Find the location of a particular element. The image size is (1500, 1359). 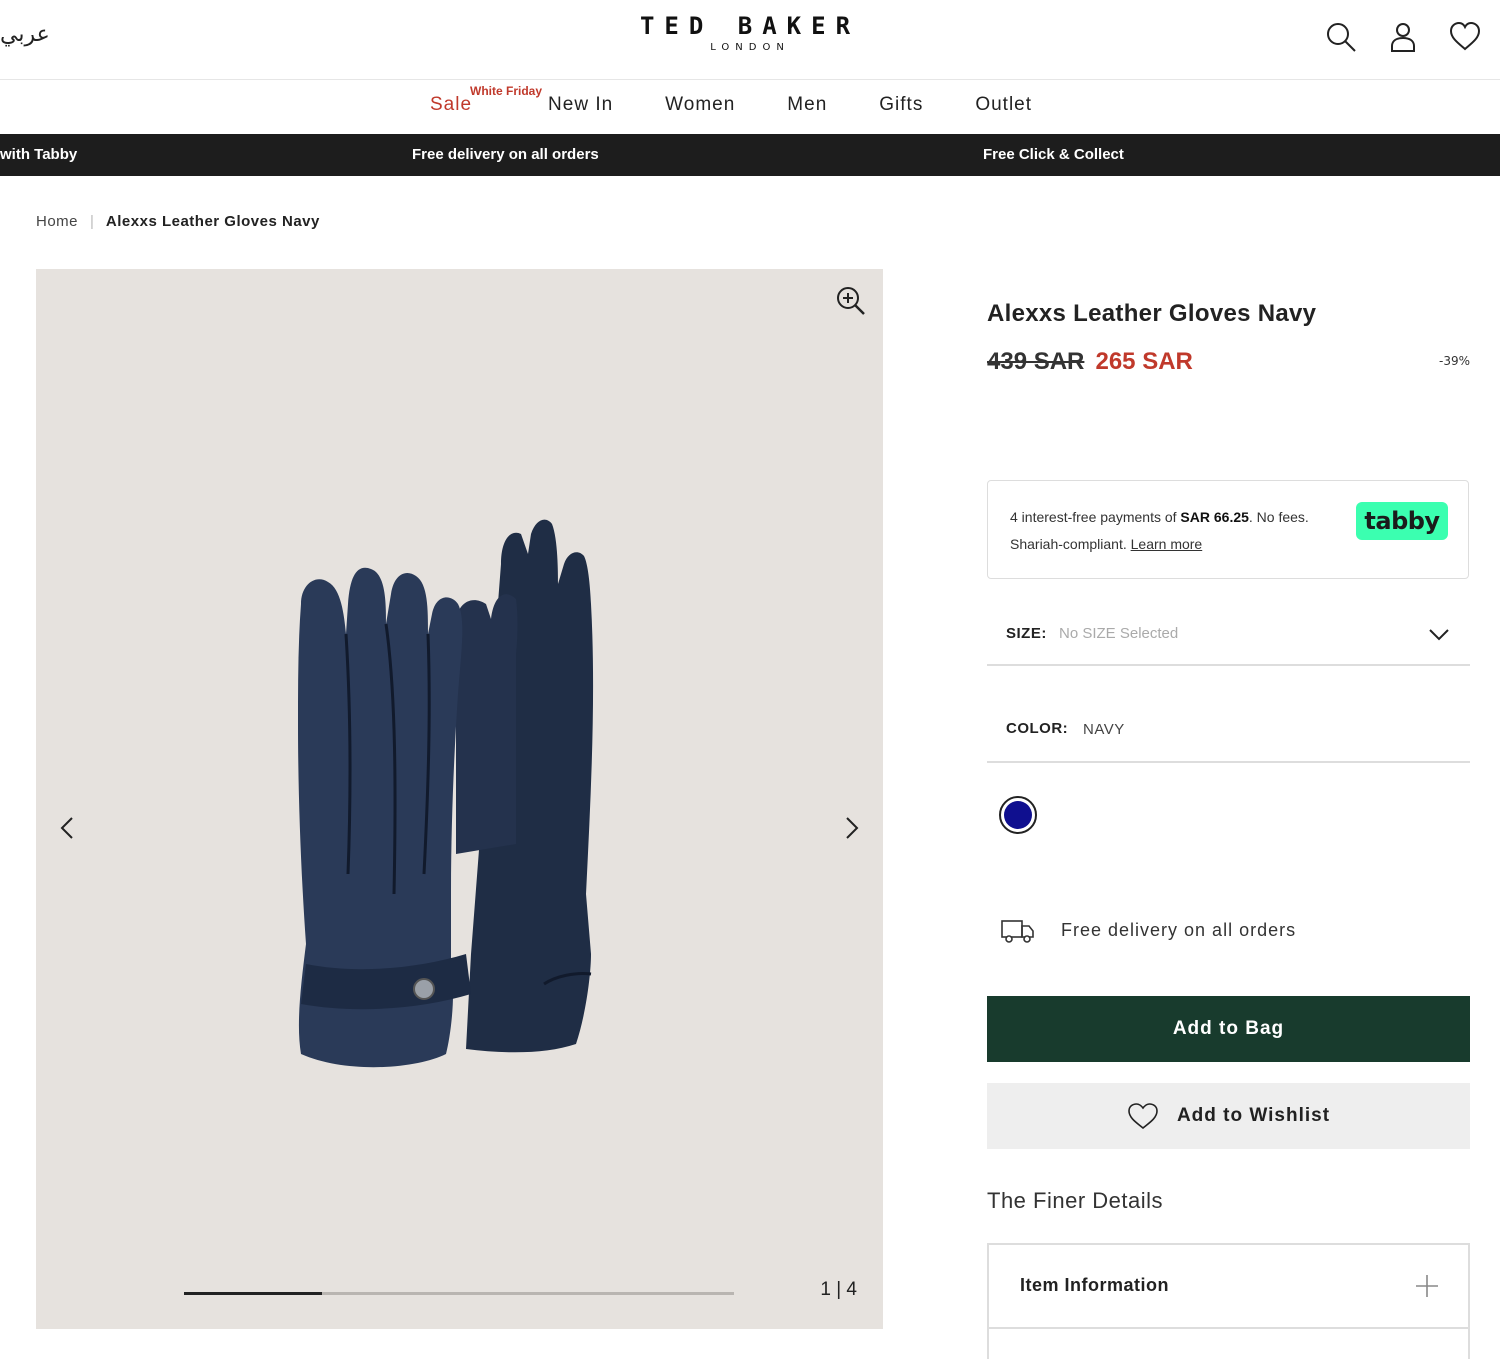

swatch-fill is located at coordinates (1018, 815).